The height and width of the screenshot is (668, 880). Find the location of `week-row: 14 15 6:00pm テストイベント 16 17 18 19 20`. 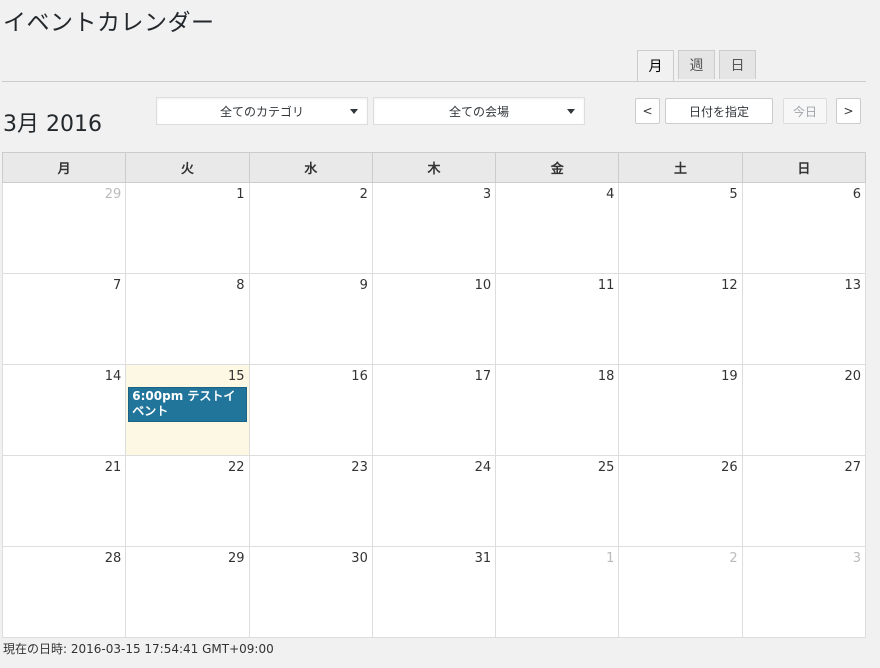

week-row: 14 15 6:00pm テストイベント 16 17 18 19 20 is located at coordinates (434, 410).